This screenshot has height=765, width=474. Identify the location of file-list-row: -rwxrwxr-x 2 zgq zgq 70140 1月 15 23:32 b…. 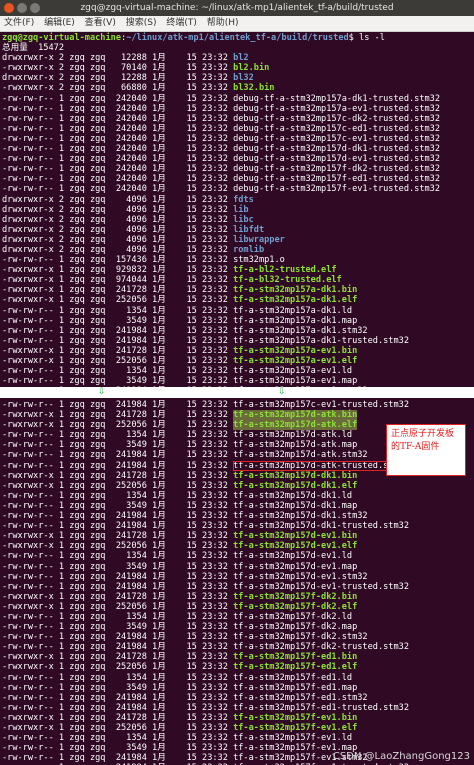
(238, 68).